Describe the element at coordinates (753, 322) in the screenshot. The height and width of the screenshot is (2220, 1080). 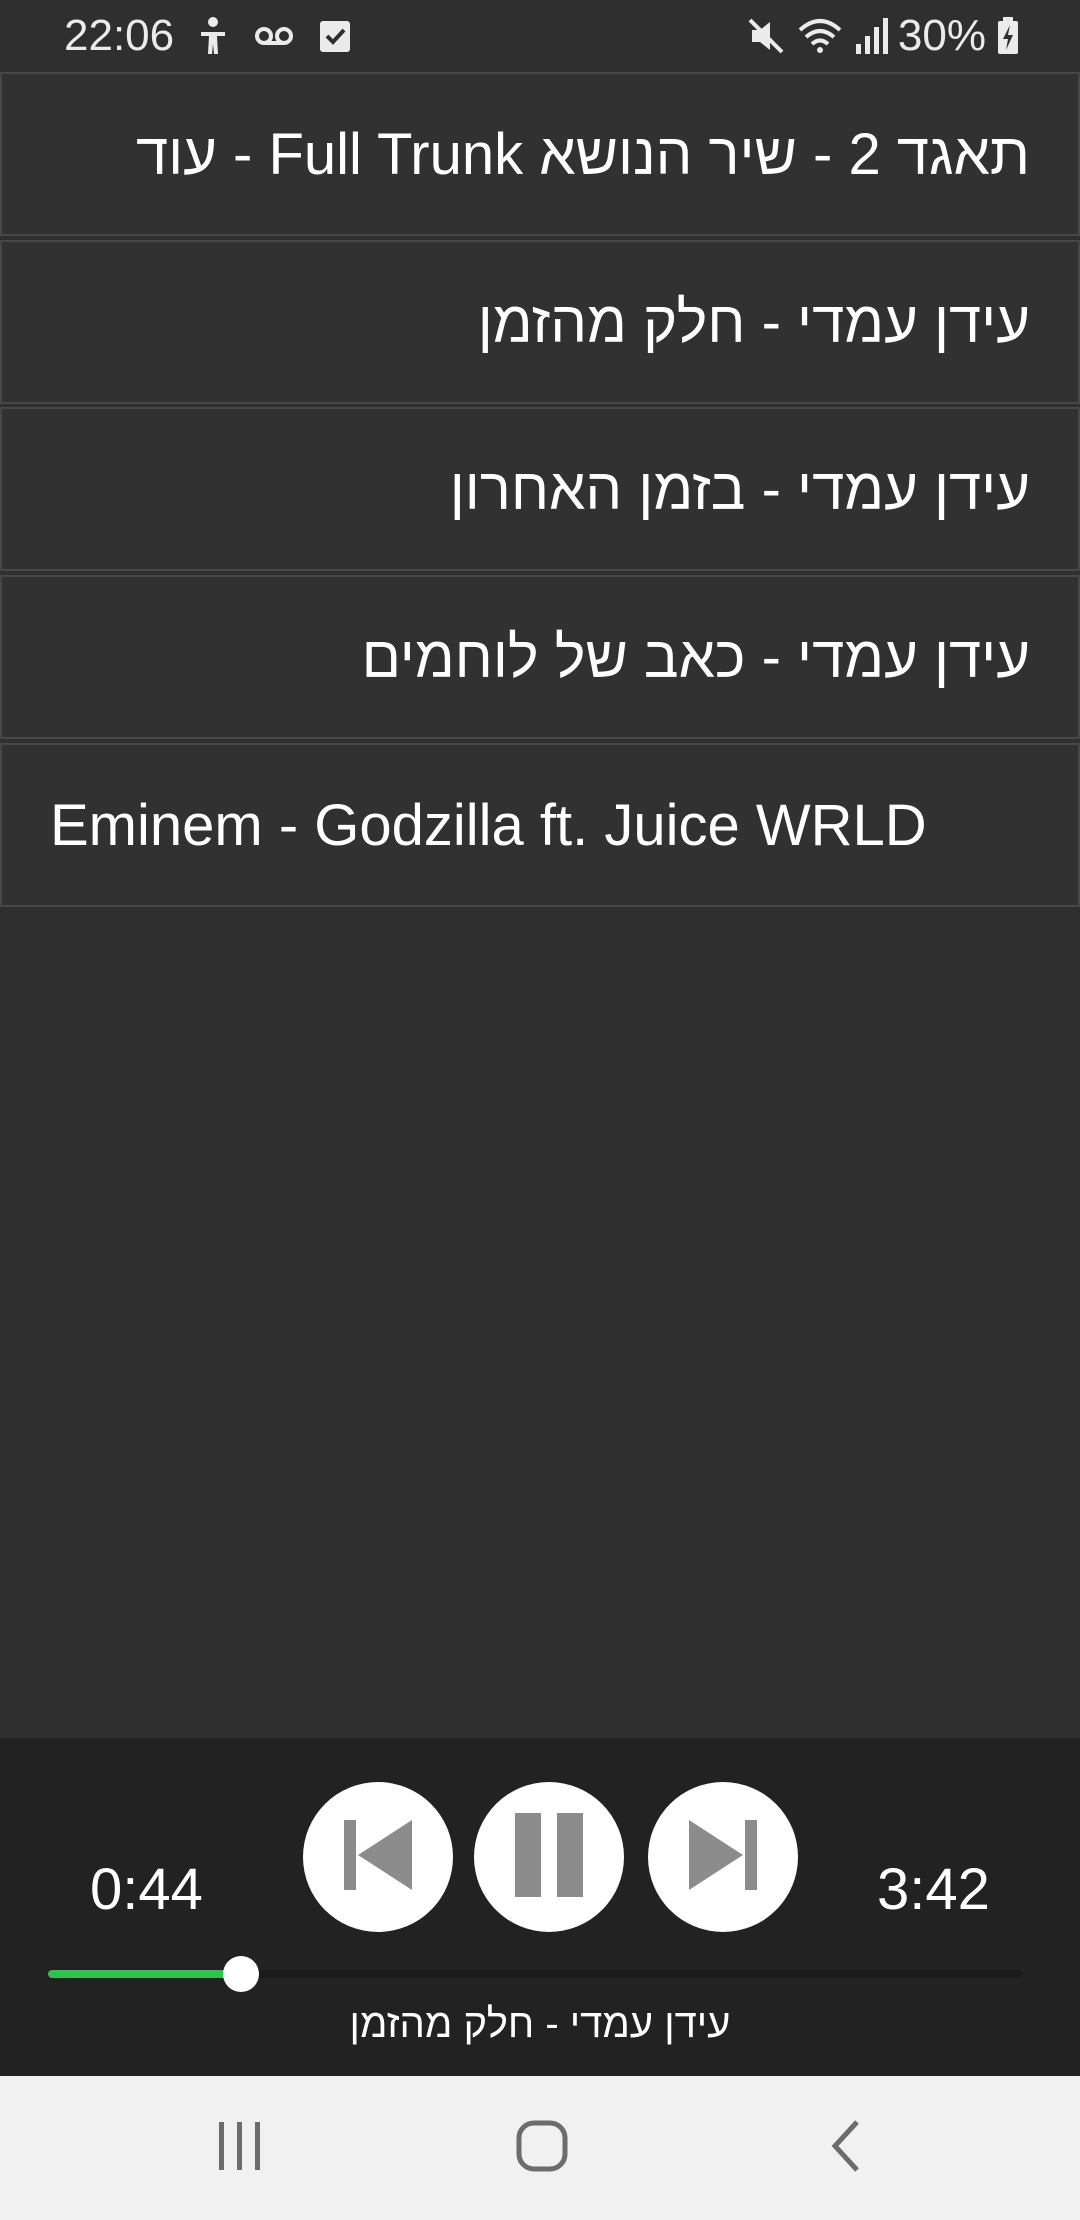
I see `track-title: עידן עמדי - חלק מהזמן` at that location.